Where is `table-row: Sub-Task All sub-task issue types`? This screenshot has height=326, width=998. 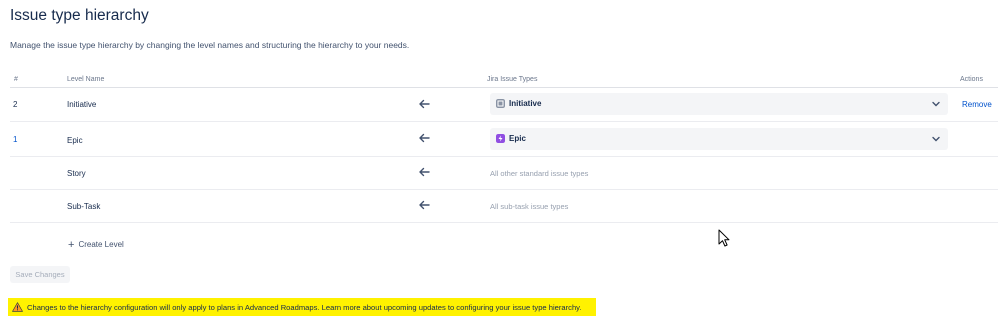 table-row: Sub-Task All sub-task issue types is located at coordinates (504, 206).